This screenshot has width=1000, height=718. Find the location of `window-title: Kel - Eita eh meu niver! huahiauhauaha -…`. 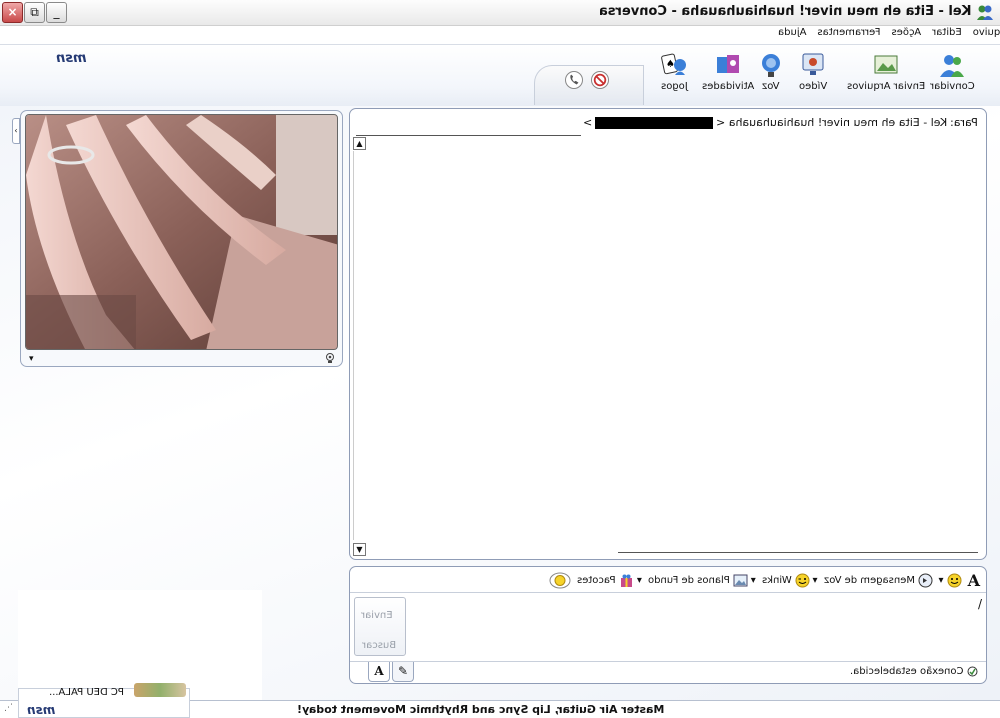

window-title: Kel - Eita eh meu niver! huahiauhauaha -… is located at coordinates (785, 11).